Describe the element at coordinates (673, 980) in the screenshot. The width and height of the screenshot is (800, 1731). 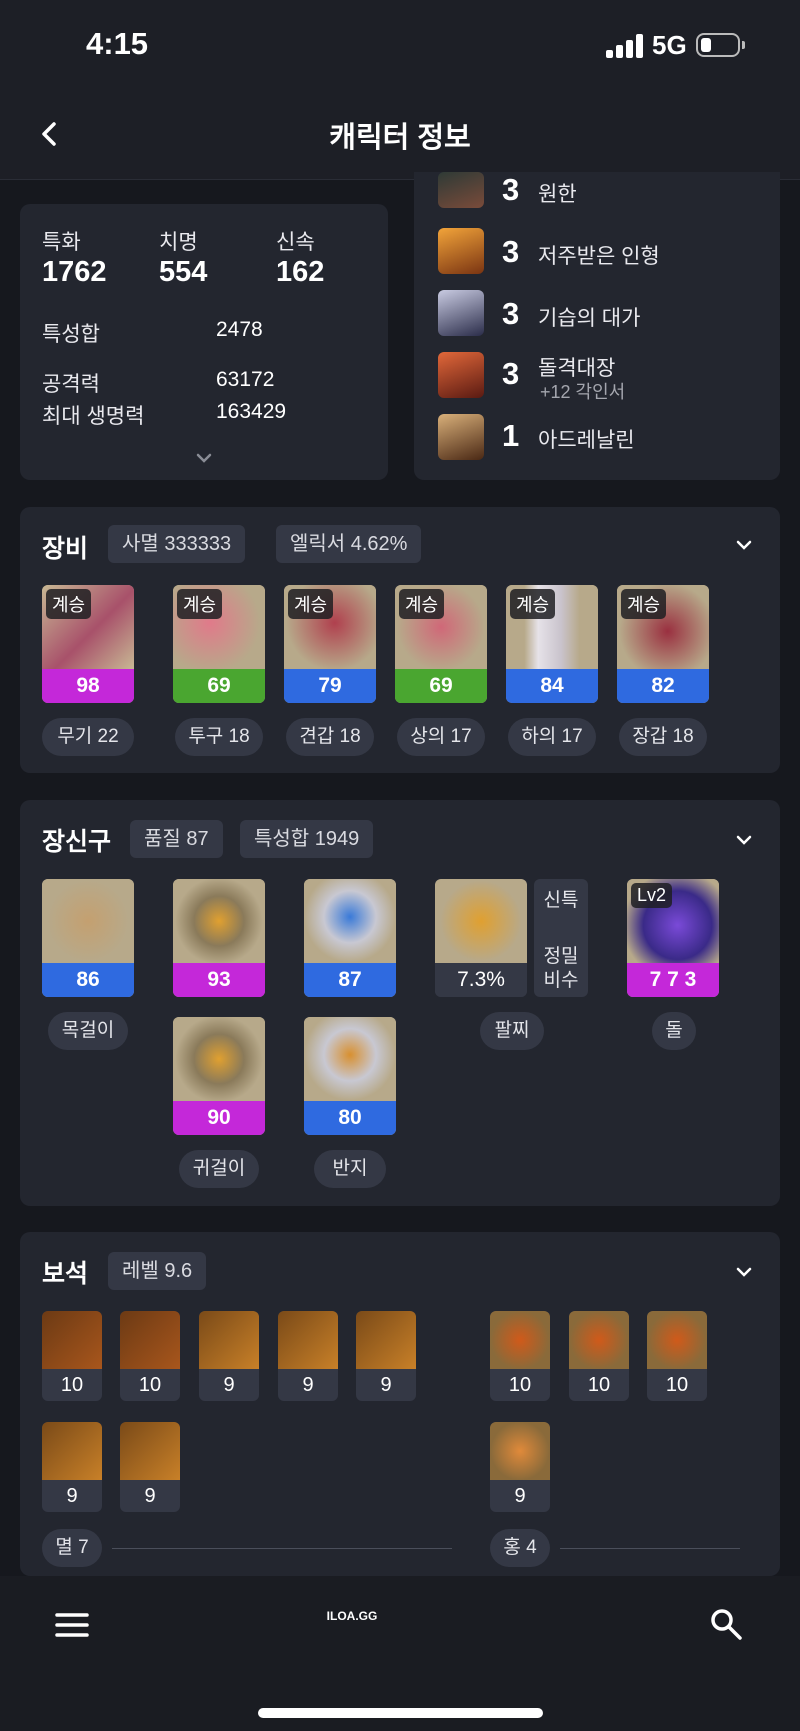
I see `stone-value: 7 7 3` at that location.